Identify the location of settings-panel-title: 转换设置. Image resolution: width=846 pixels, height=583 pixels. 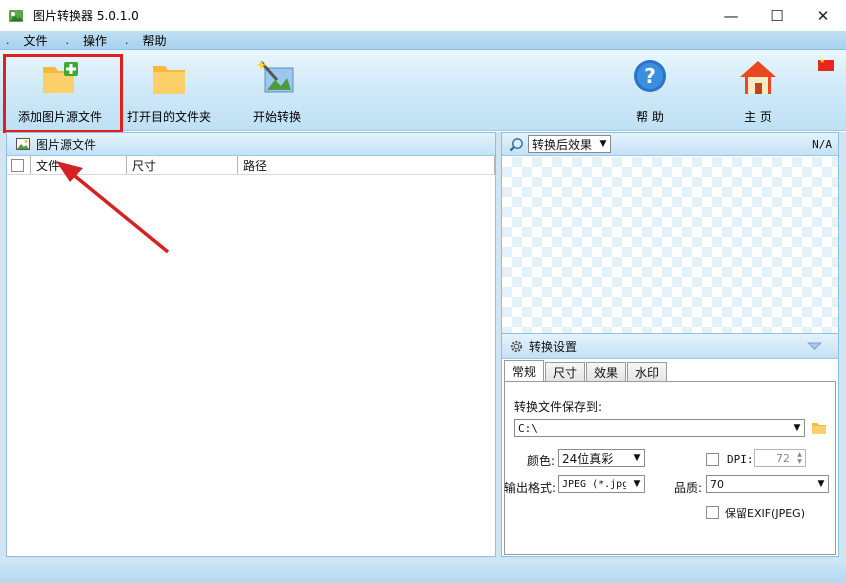
(553, 346).